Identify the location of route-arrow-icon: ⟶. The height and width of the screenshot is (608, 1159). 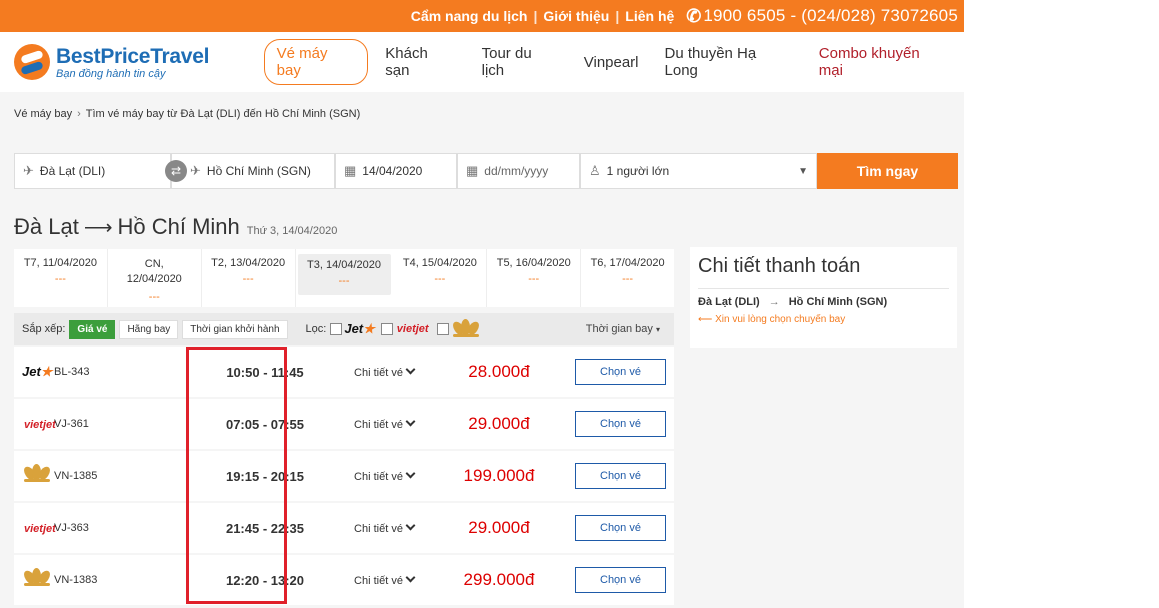
(98, 228).